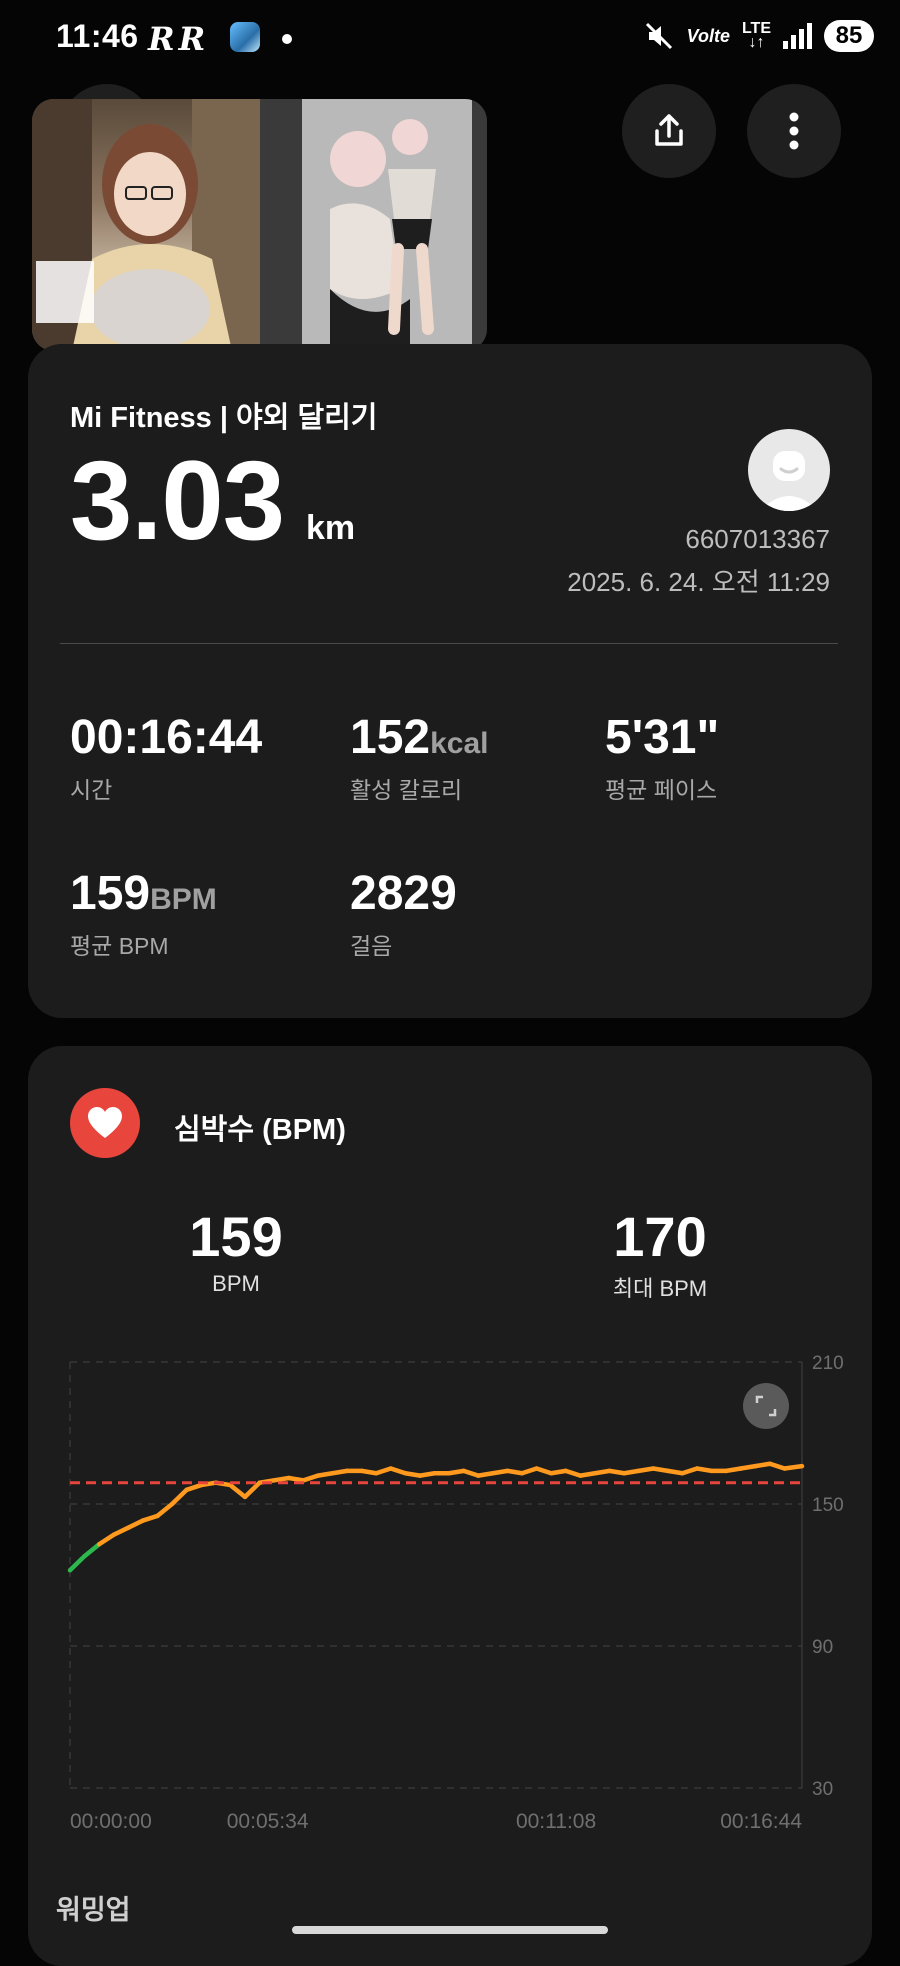 The image size is (900, 1966). Describe the element at coordinates (661, 790) in the screenshot. I see `stat-label: 평균 페이스` at that location.